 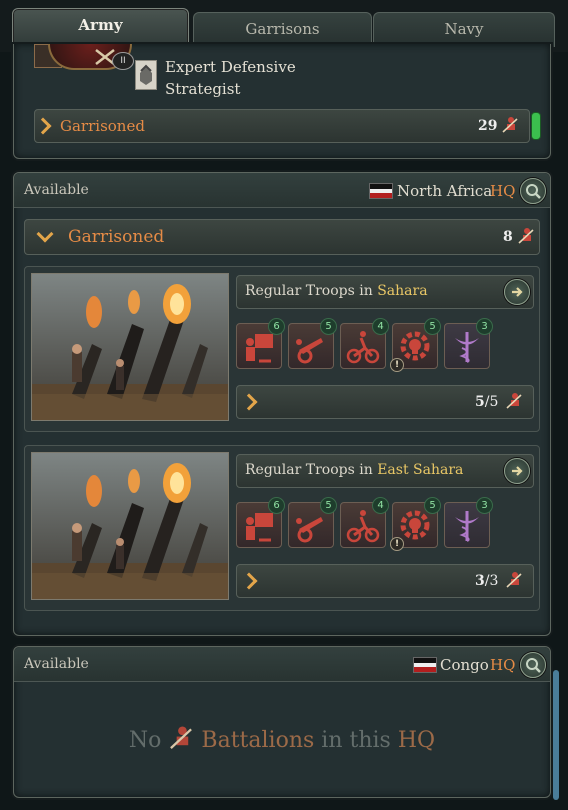 I want to click on tab-garrisons-label: Garrisons, so click(x=282, y=29).